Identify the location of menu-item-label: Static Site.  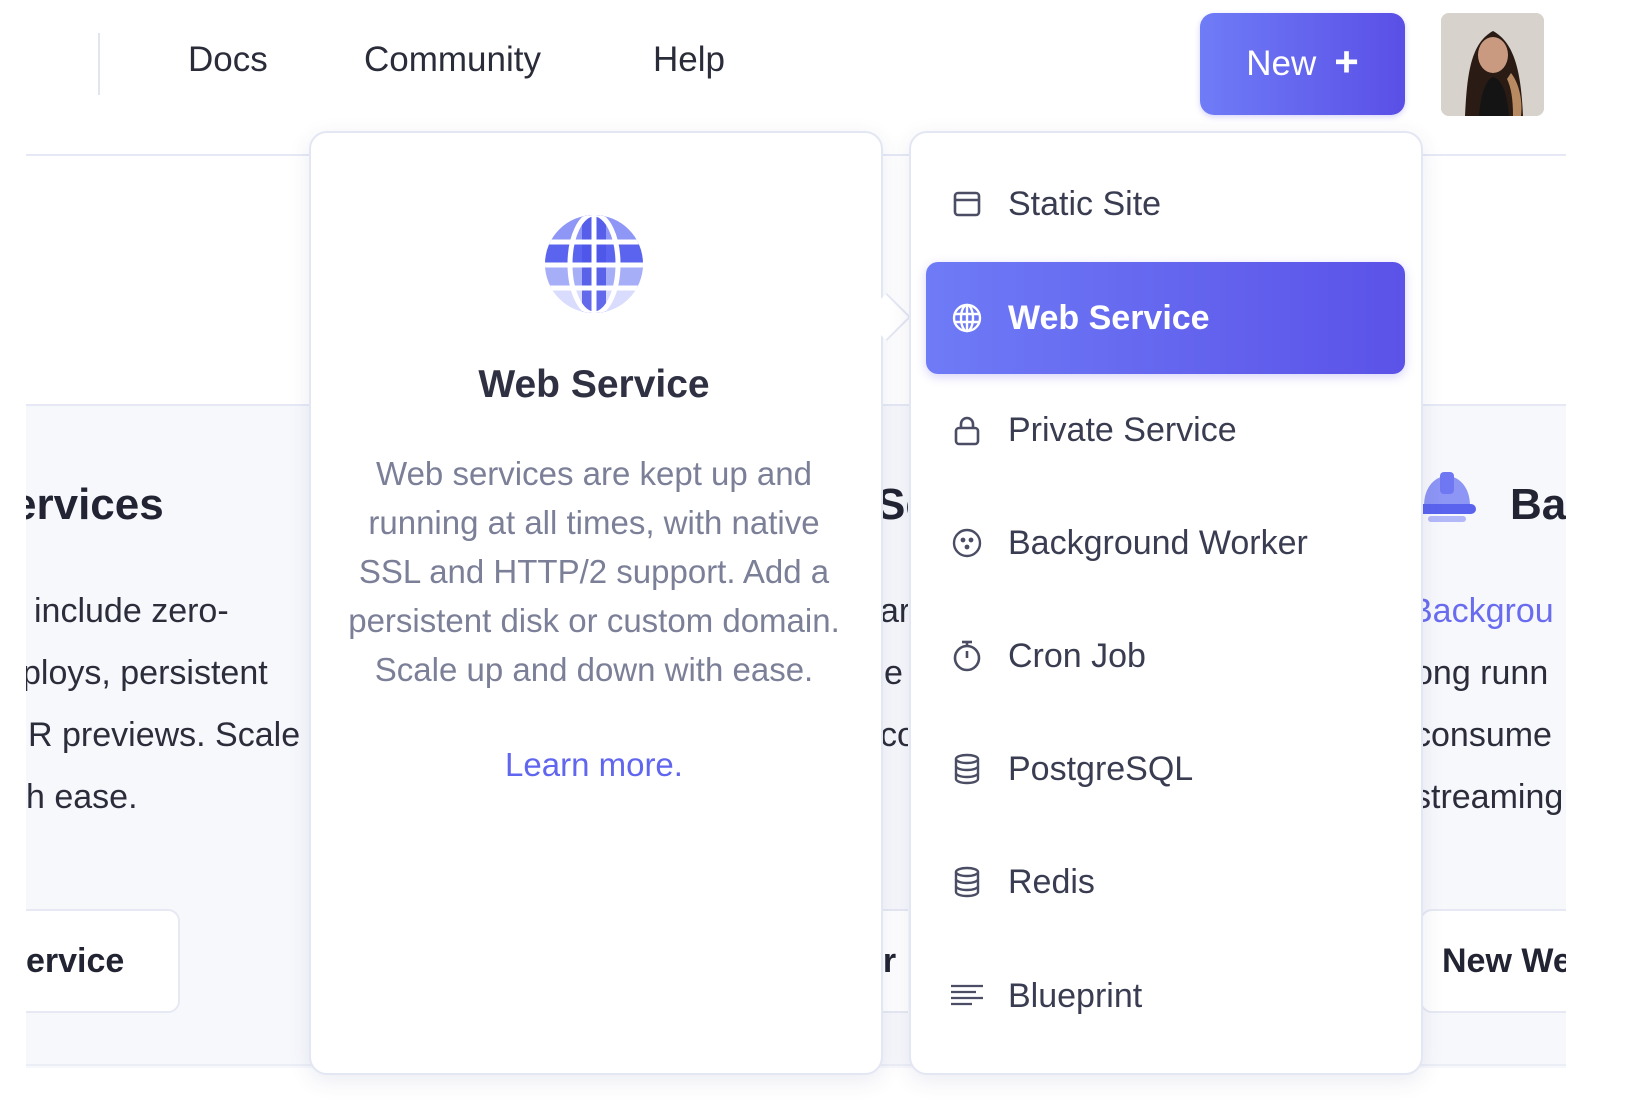
(1085, 203).